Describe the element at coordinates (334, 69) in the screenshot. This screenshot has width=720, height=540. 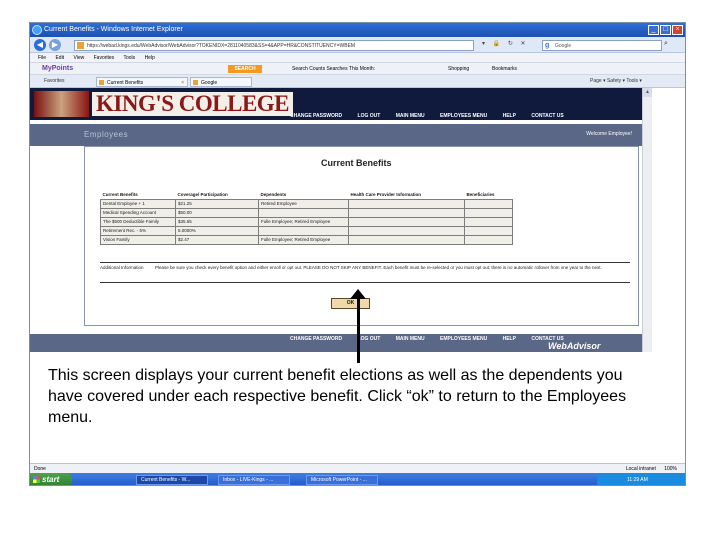
I see `search-counter-text: Search Counts Searches This Month:` at that location.